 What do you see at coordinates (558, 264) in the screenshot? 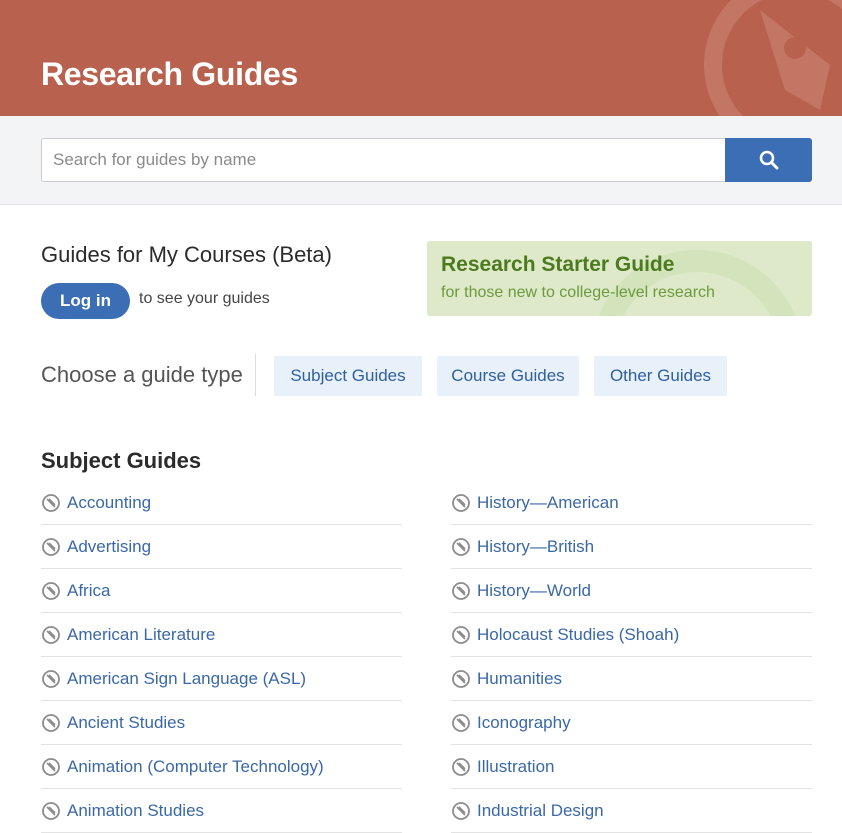
I see `starter-title: Research Starter Guide` at bounding box center [558, 264].